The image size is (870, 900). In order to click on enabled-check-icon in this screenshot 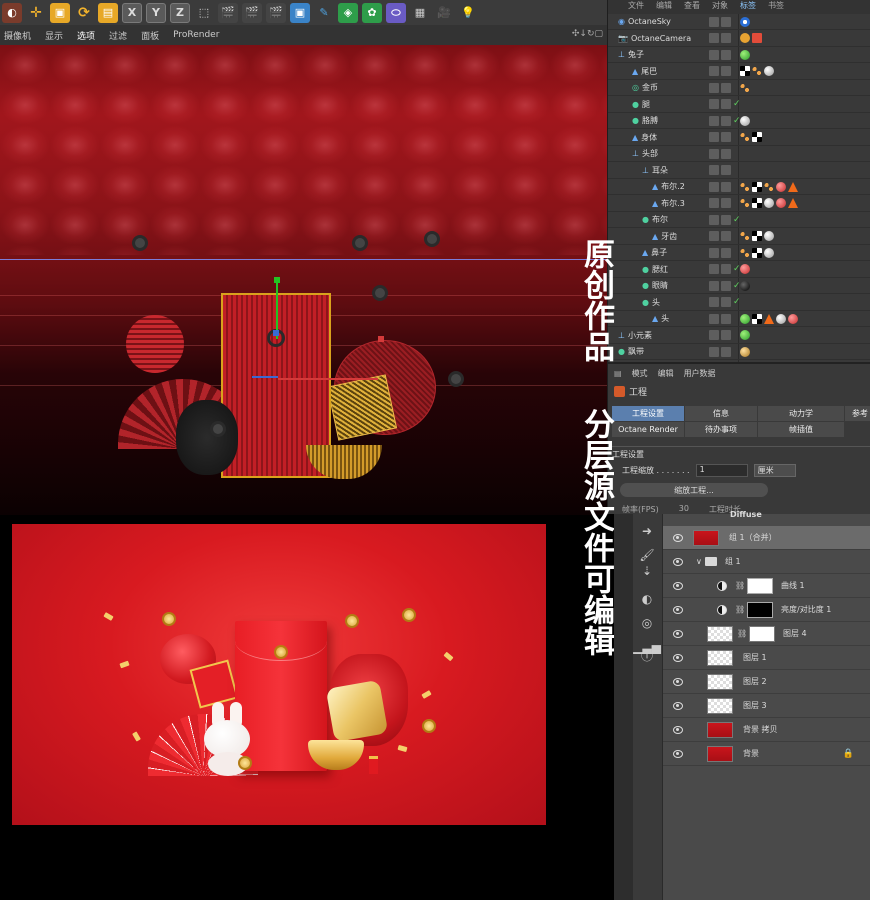, I will do `click(737, 170)`.